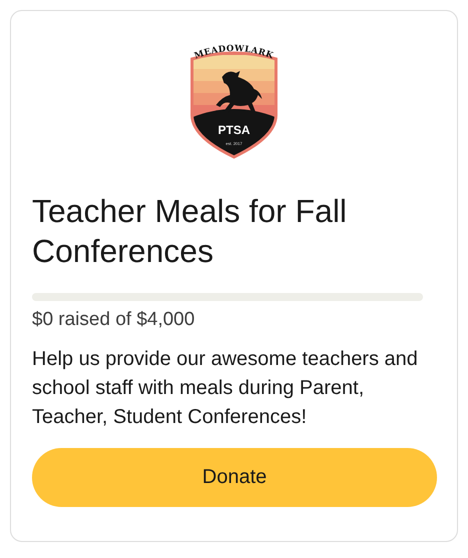 Image resolution: width=468 pixels, height=558 pixels. What do you see at coordinates (239, 92) in the screenshot?
I see `horse-icon` at bounding box center [239, 92].